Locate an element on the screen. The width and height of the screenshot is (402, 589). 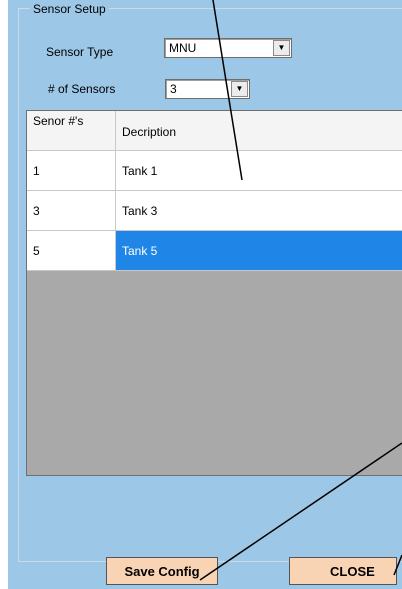
column-header-description: Decription is located at coordinates (259, 131).